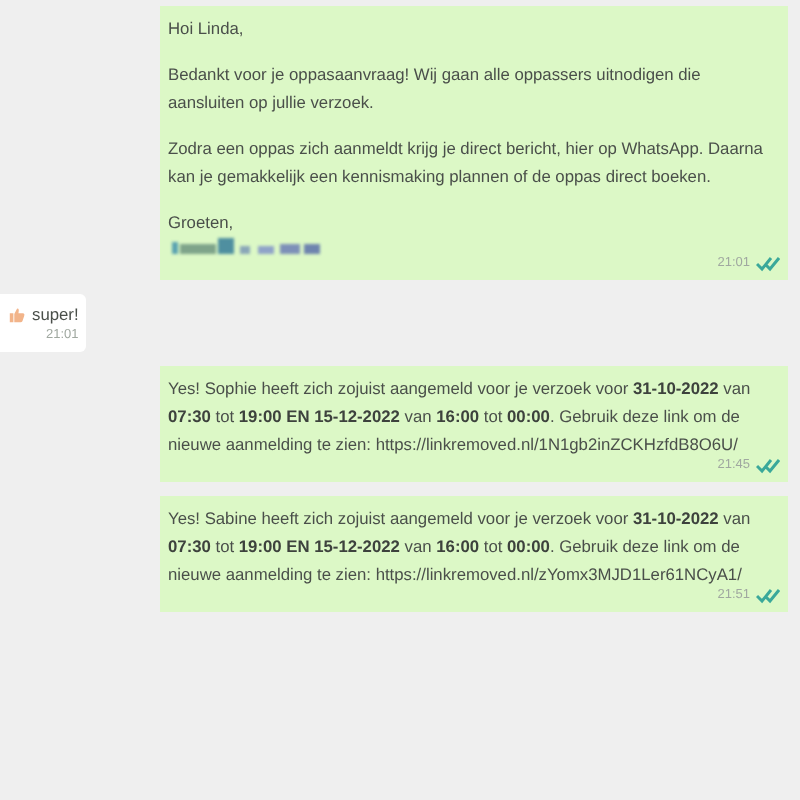 This screenshot has width=800, height=800. What do you see at coordinates (466, 163) in the screenshot?
I see `message-text: Zodra een oppas zich aanmeldt krijg je direct bericht, hier op WhatsApp. Daarna kan je gemakkelijk een kennismaking plannen of de oppas direct boeken.` at bounding box center [466, 163].